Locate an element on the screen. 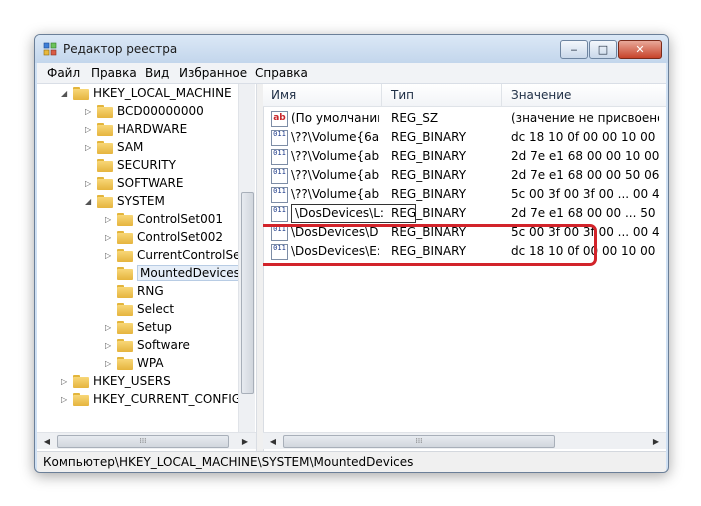 The height and width of the screenshot is (506, 701). tree-item: ▷ HKEY_USERS is located at coordinates (116, 381).